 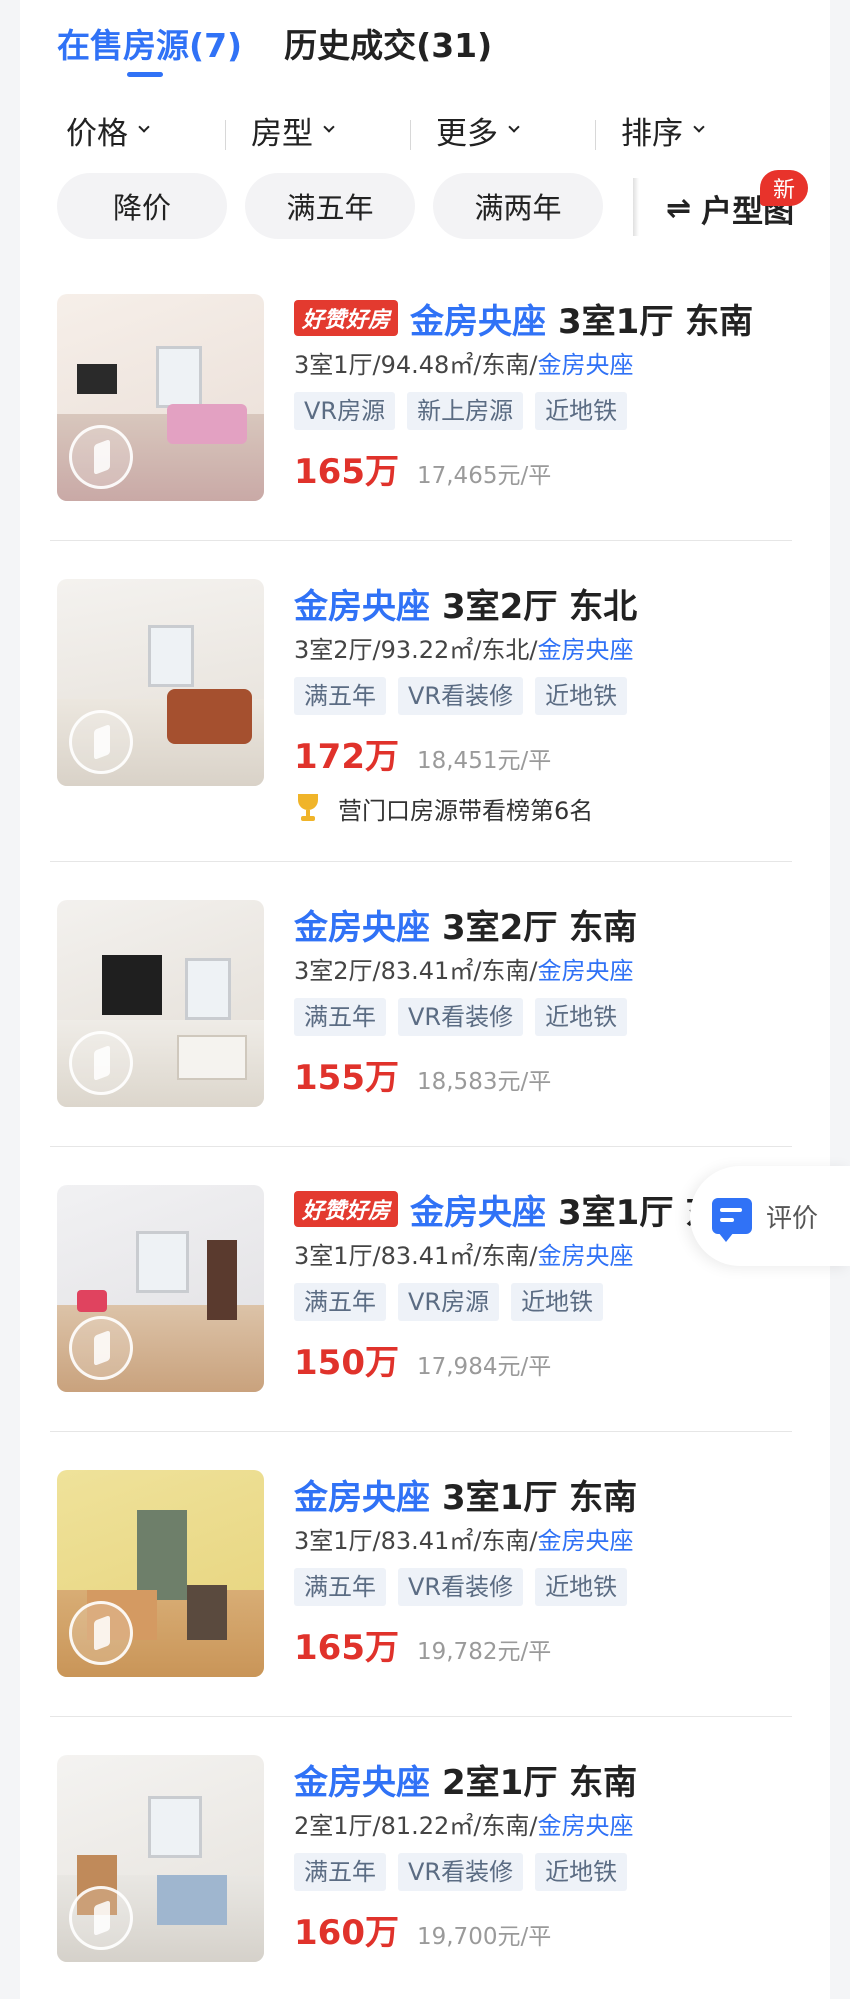 I want to click on total-price: 150万, so click(x=346, y=1363).